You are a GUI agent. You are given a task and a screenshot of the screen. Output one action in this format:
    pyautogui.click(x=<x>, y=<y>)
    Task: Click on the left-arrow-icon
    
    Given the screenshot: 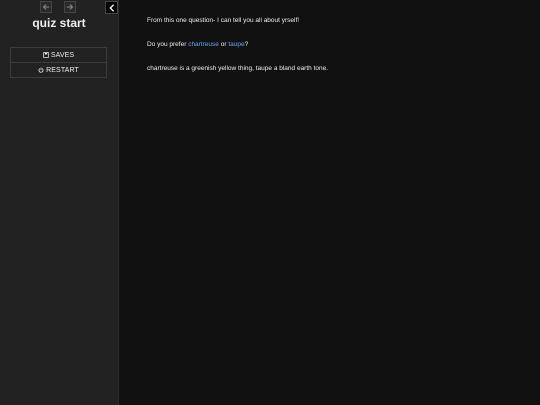 What is the action you would take?
    pyautogui.click(x=46, y=7)
    